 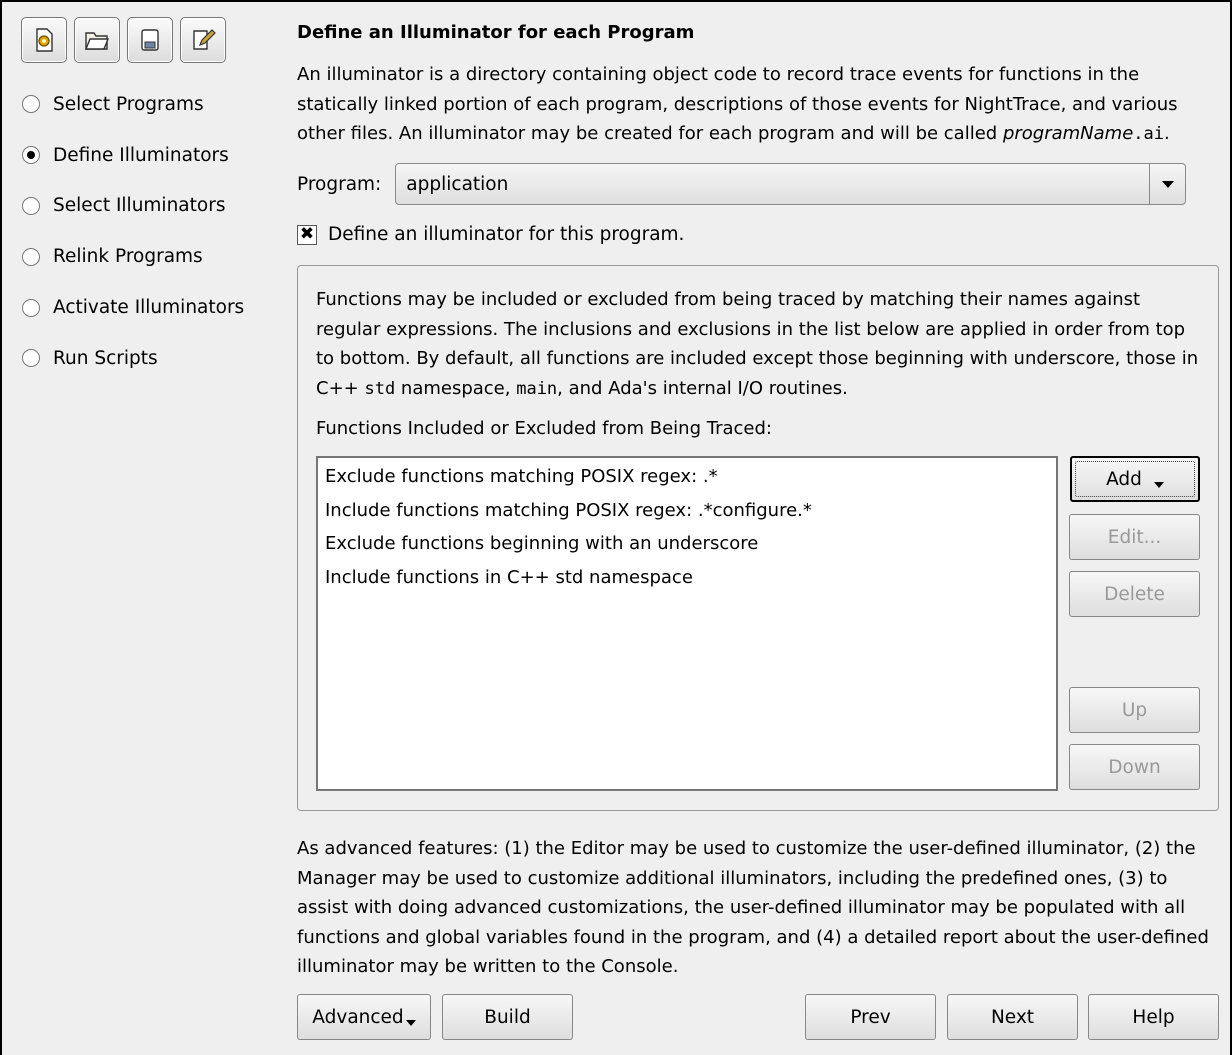 What do you see at coordinates (870, 1017) in the screenshot?
I see `prev-button: Prev` at bounding box center [870, 1017].